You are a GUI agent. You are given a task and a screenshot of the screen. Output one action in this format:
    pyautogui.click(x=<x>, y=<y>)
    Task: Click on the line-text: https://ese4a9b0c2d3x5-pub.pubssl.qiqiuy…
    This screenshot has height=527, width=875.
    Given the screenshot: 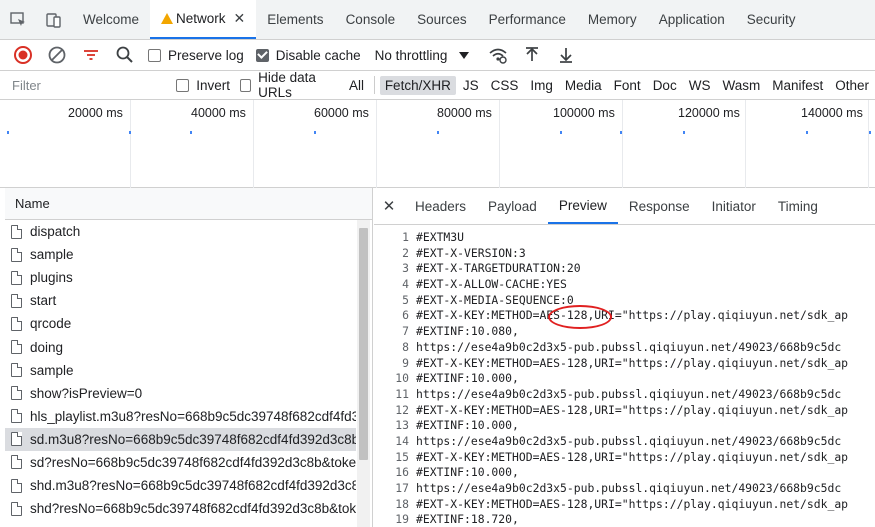 What is the action you would take?
    pyautogui.click(x=629, y=488)
    